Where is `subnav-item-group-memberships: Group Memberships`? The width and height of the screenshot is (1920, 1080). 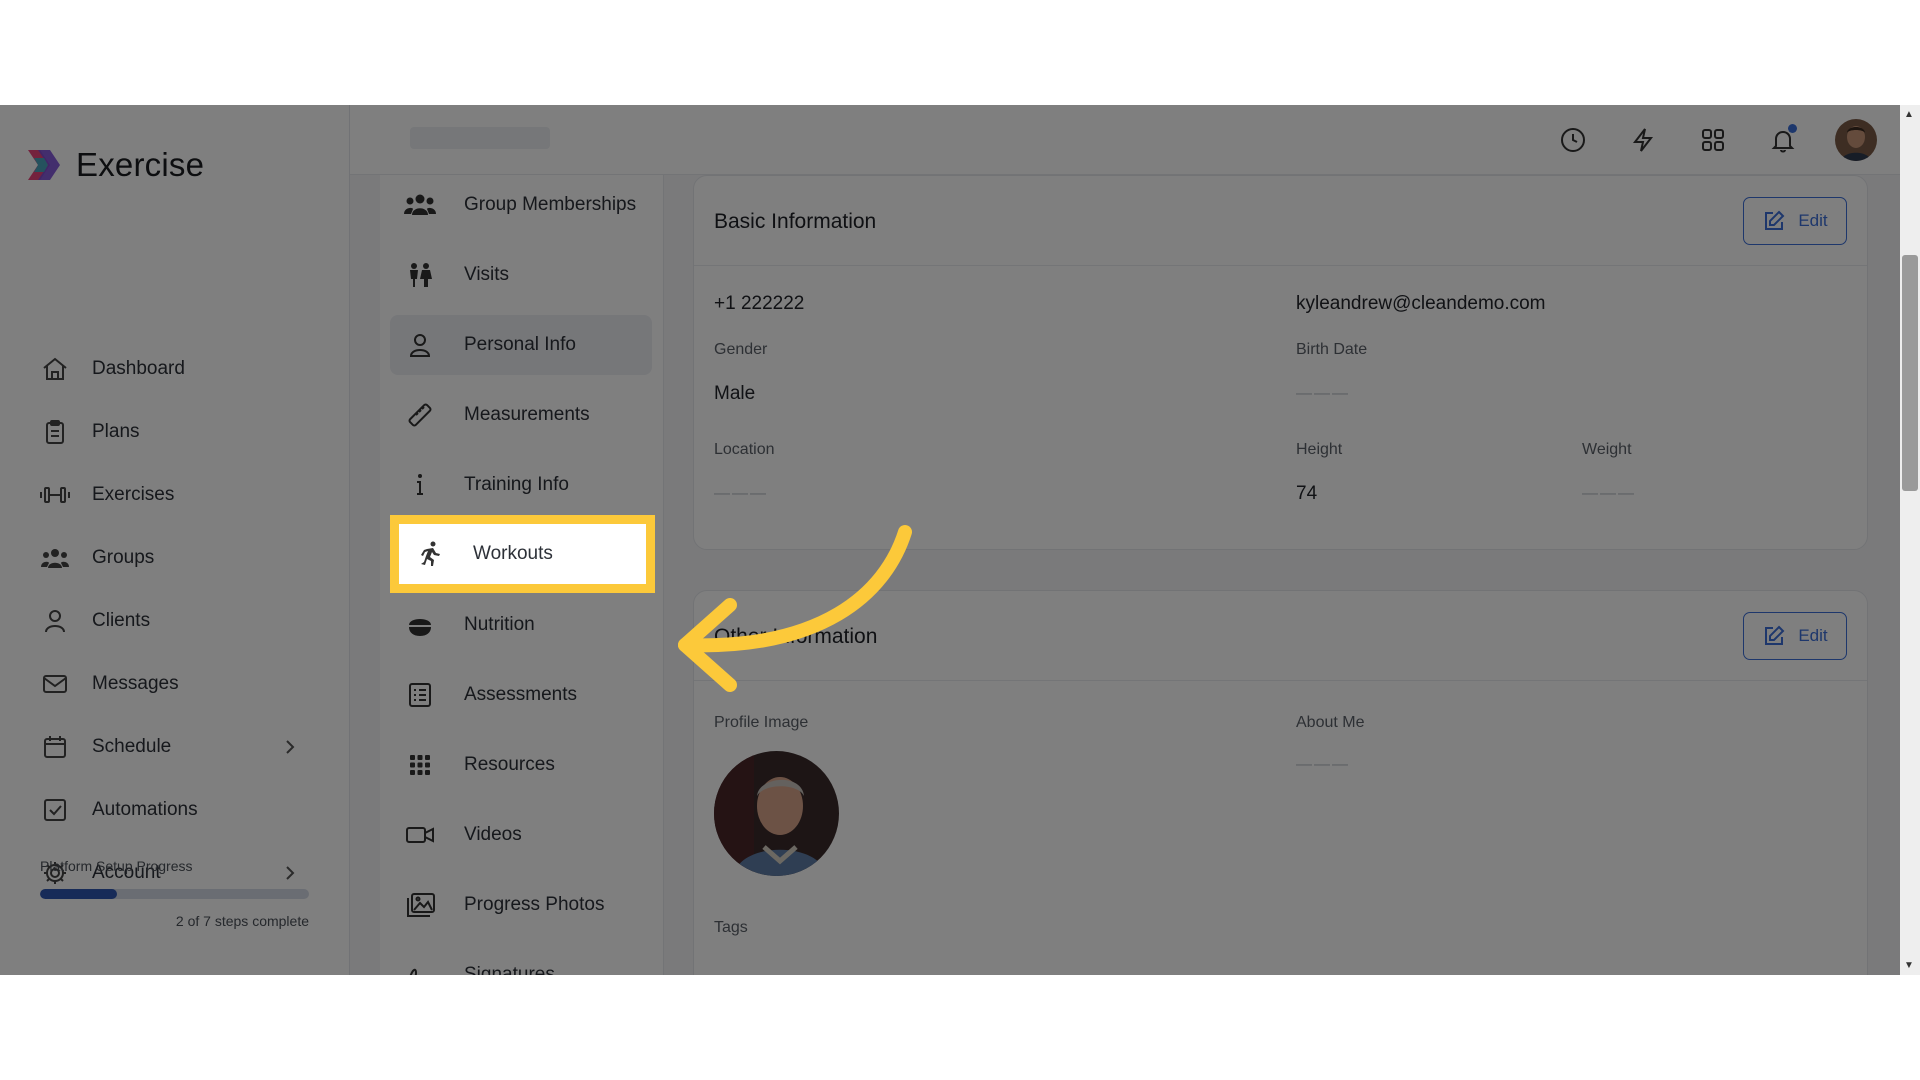
subnav-item-group-memberships: Group Memberships is located at coordinates (521, 205).